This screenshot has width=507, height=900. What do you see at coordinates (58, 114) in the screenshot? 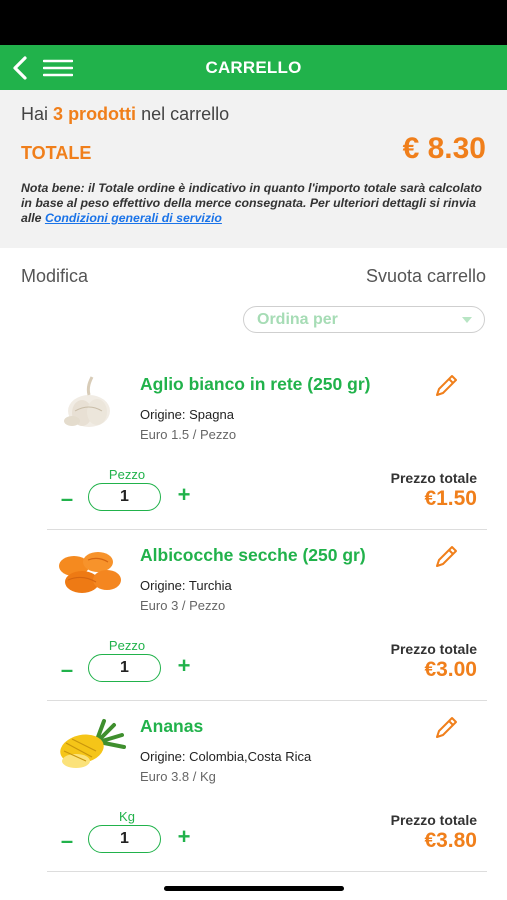
I see `product-count: 3` at bounding box center [58, 114].